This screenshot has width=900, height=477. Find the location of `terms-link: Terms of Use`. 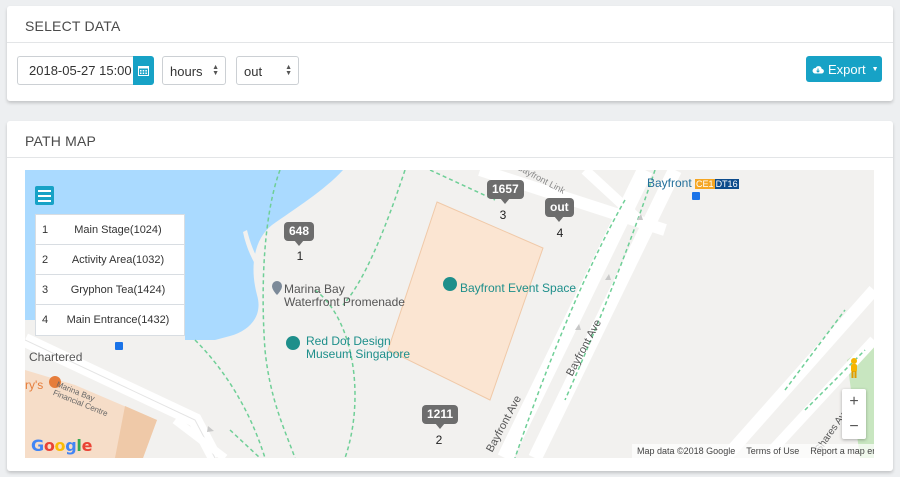

terms-link: Terms of Use is located at coordinates (772, 451).